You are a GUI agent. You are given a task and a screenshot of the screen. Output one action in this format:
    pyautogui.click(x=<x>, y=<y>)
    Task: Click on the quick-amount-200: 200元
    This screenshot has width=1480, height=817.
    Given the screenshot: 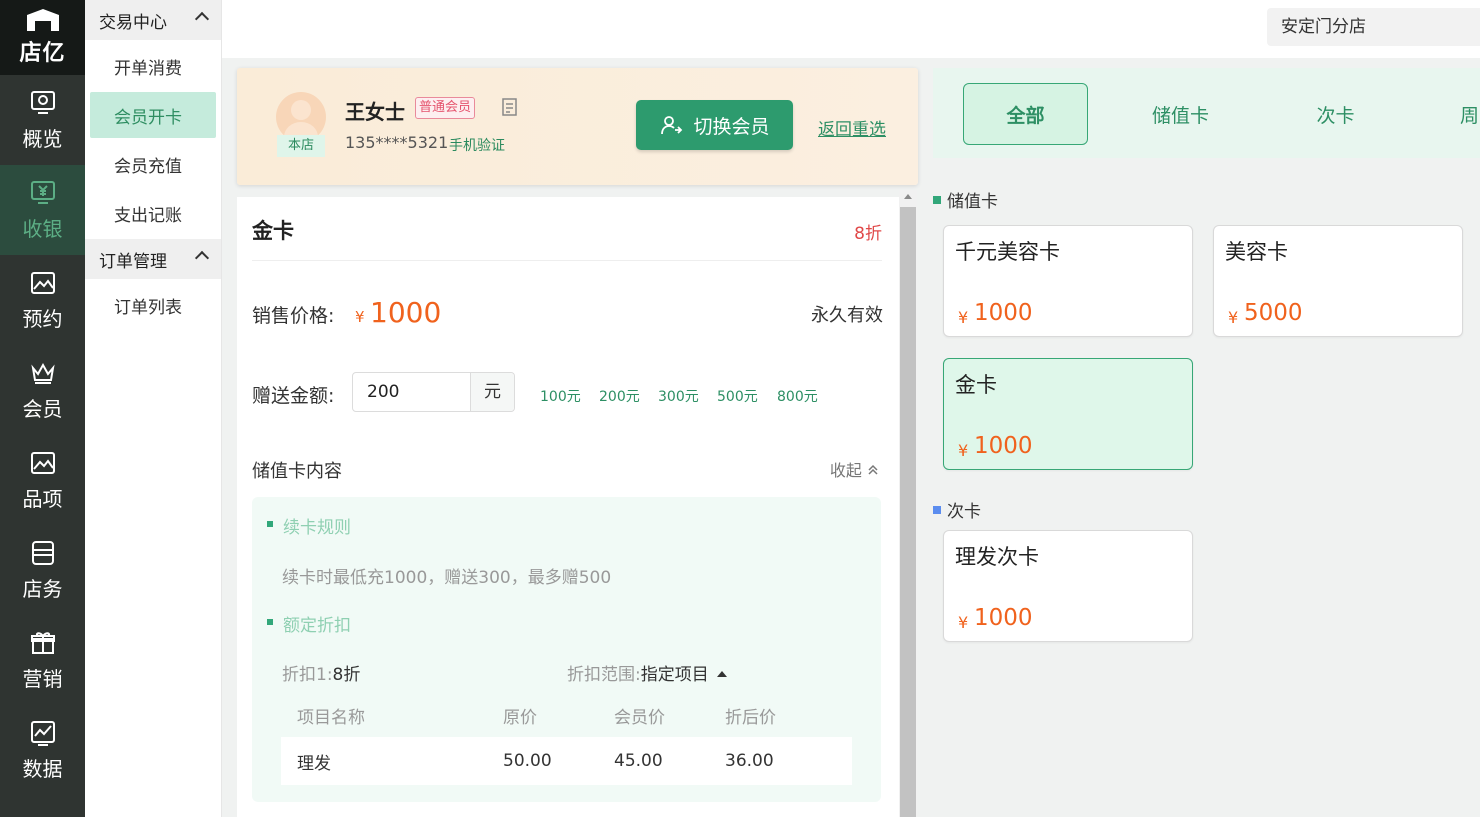 What is the action you would take?
    pyautogui.click(x=619, y=396)
    